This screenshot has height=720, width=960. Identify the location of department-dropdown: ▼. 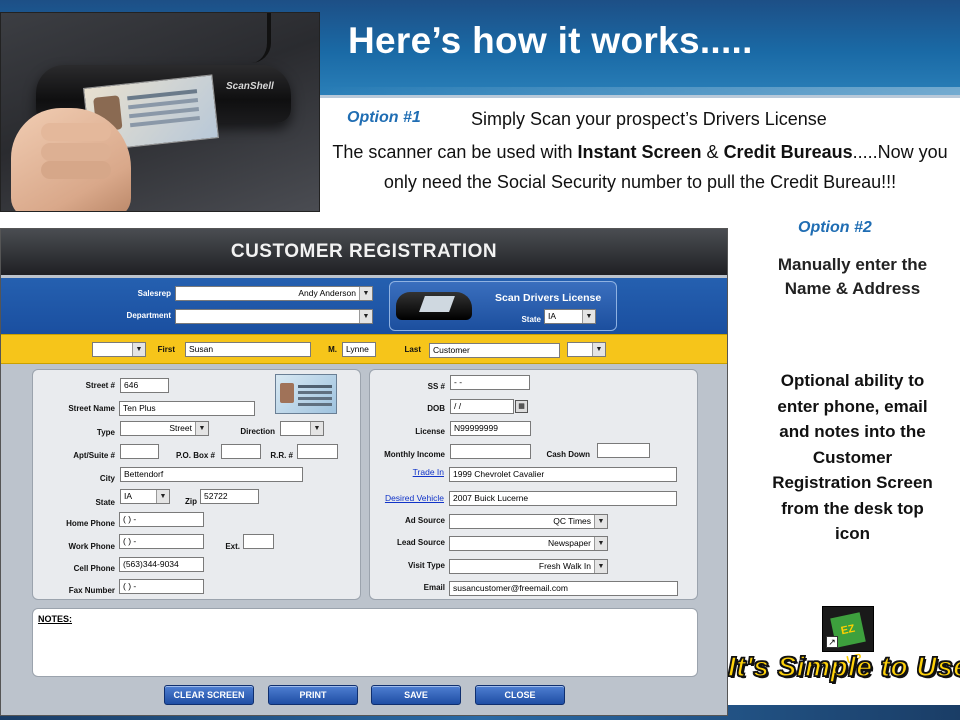
(274, 316).